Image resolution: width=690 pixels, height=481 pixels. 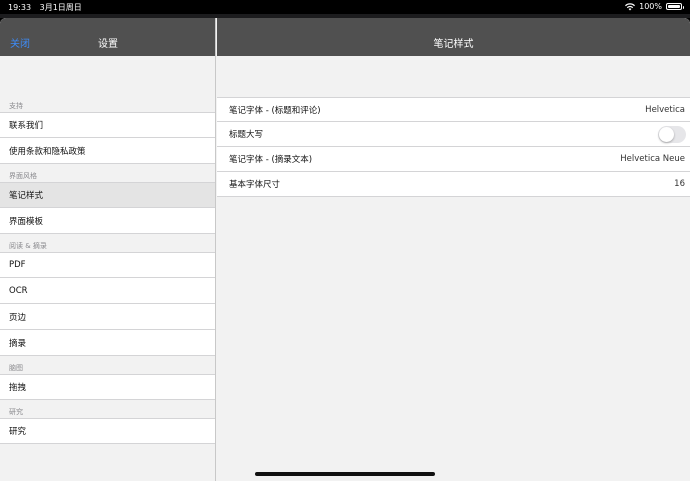 What do you see at coordinates (107, 317) in the screenshot?
I see `sidebar-item-margin: 页边` at bounding box center [107, 317].